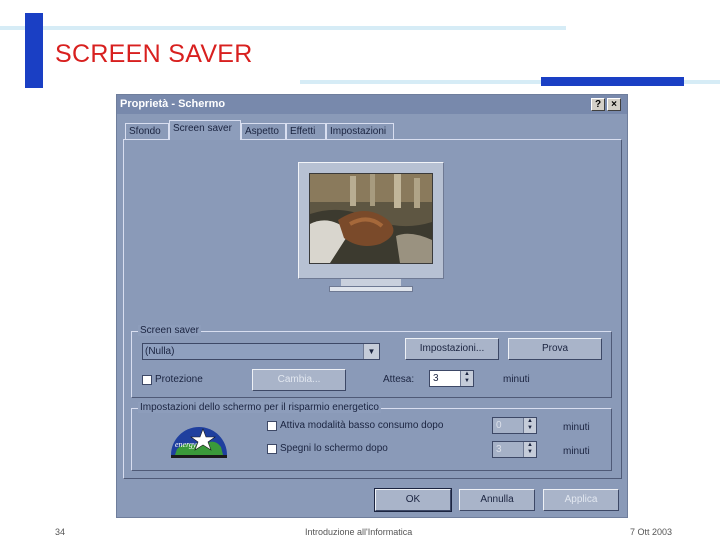 This screenshot has width=720, height=540. What do you see at coordinates (598, 104) in the screenshot?
I see `help-button: ?` at bounding box center [598, 104].